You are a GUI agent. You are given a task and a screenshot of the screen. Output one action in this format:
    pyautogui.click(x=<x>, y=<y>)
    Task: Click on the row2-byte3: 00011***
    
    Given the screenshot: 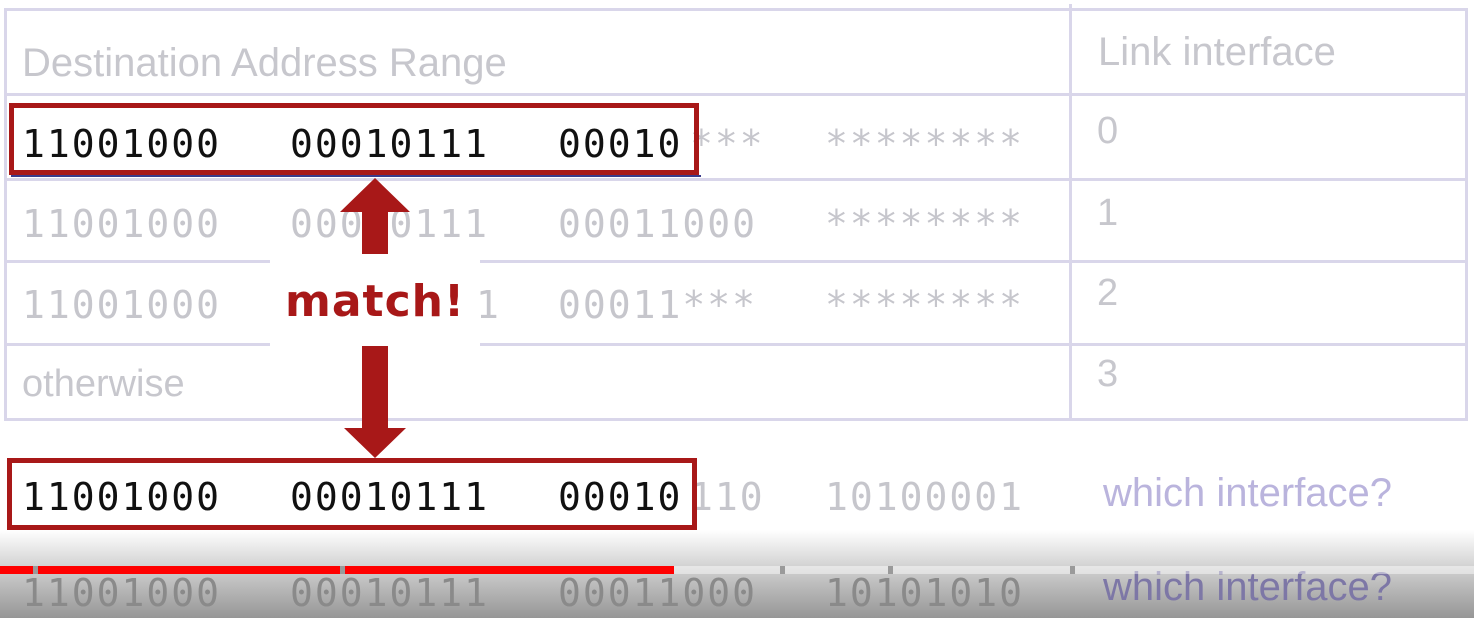 What is the action you would take?
    pyautogui.click(x=658, y=305)
    